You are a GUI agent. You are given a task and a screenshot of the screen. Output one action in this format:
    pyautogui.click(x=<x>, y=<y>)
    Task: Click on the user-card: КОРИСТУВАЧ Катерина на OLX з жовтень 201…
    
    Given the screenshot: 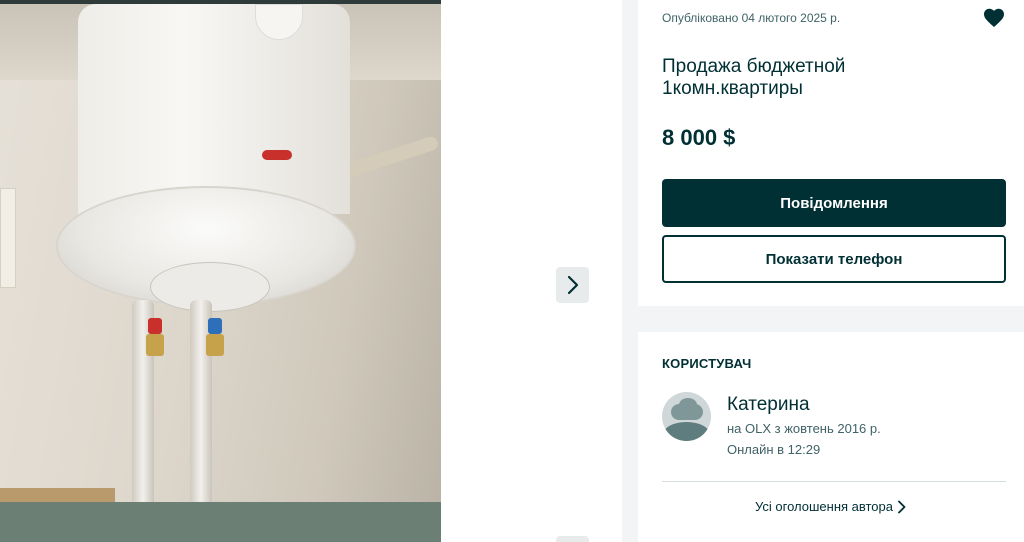 What is the action you would take?
    pyautogui.click(x=831, y=437)
    